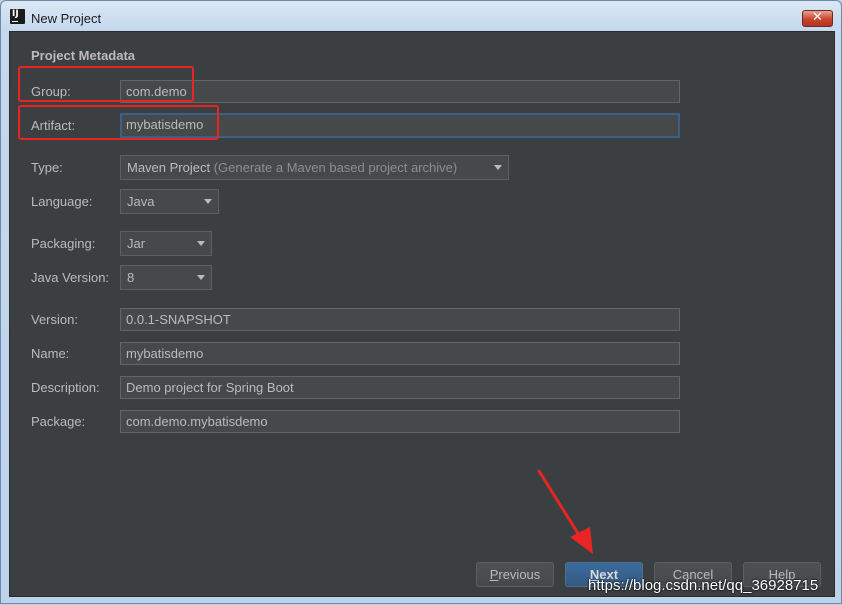 Image resolution: width=842 pixels, height=605 pixels. I want to click on type-label: Type:, so click(47, 167).